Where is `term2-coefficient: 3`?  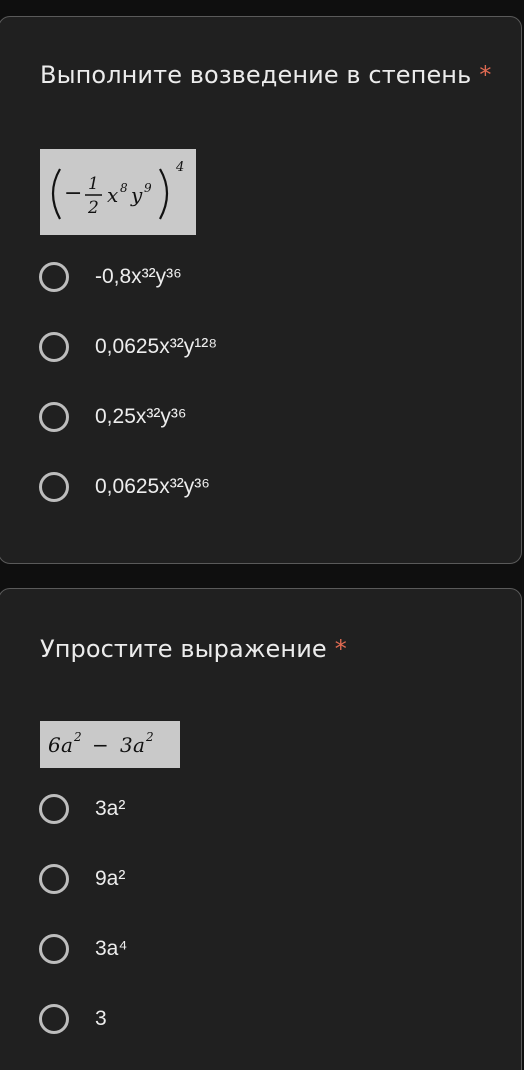
term2-coefficient: 3 is located at coordinates (126, 745).